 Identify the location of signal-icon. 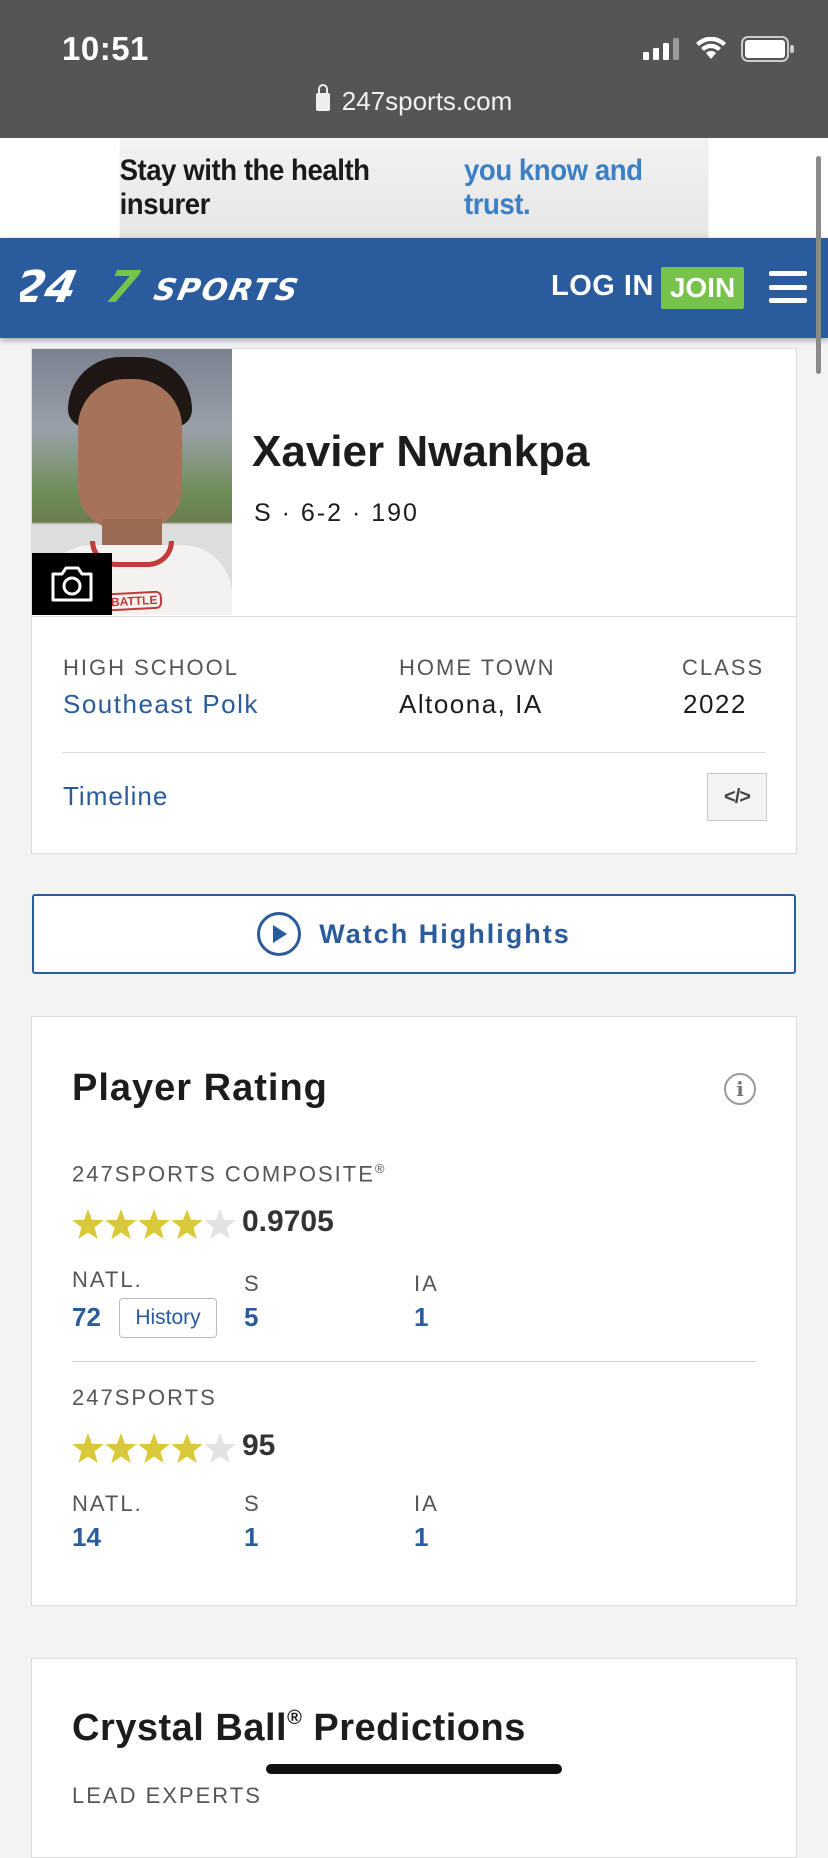
(661, 49).